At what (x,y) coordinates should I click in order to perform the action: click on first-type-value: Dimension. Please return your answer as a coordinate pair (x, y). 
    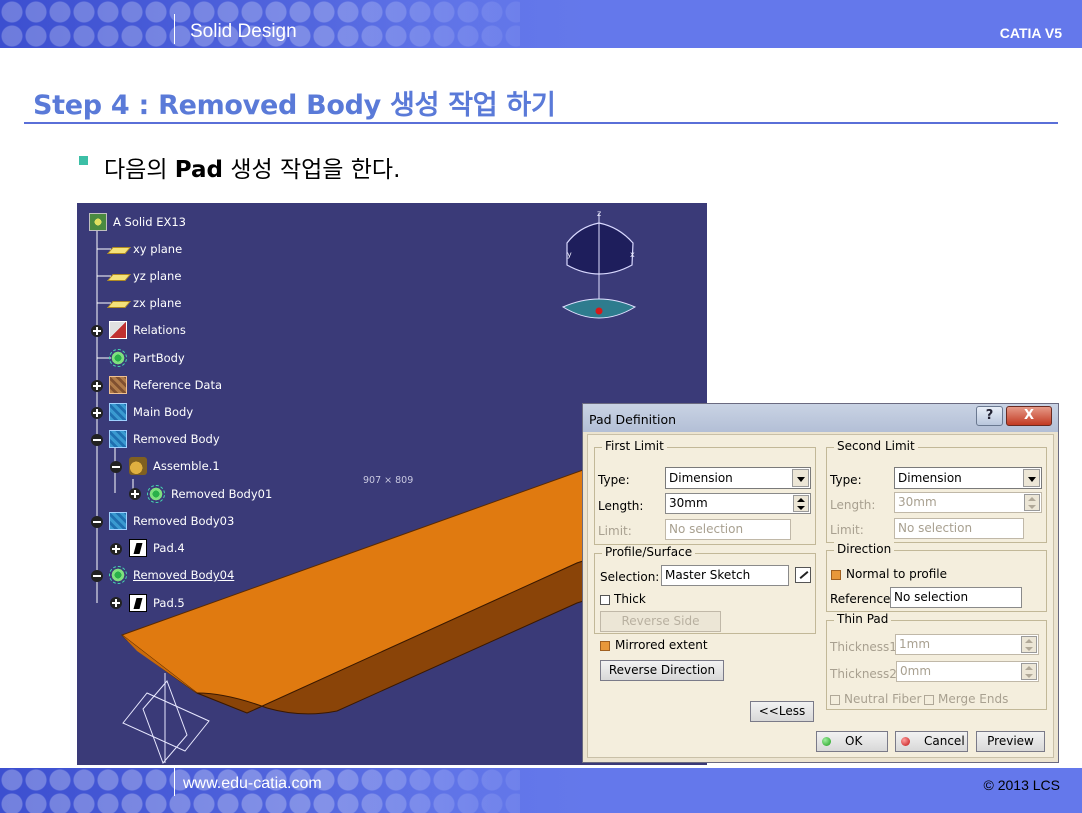
    Looking at the image, I should click on (701, 478).